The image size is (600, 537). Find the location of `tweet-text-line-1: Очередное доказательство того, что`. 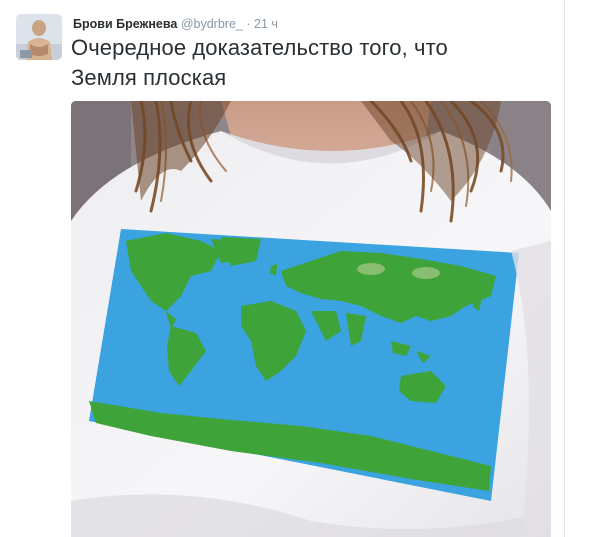

tweet-text-line-1: Очередное доказательство того, что is located at coordinates (259, 47).